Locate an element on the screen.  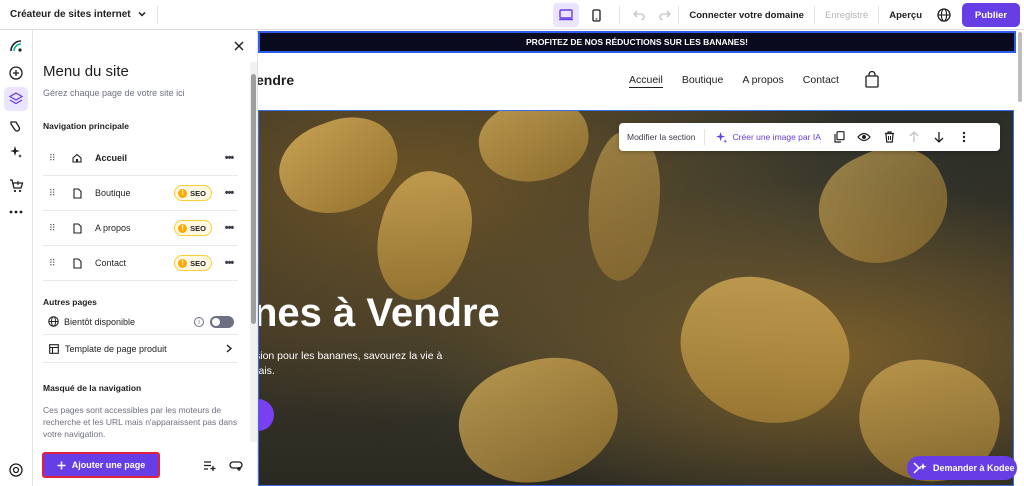
nav-item-a-propos: ⠿ A propos ! SEO ••• is located at coordinates (140, 228).